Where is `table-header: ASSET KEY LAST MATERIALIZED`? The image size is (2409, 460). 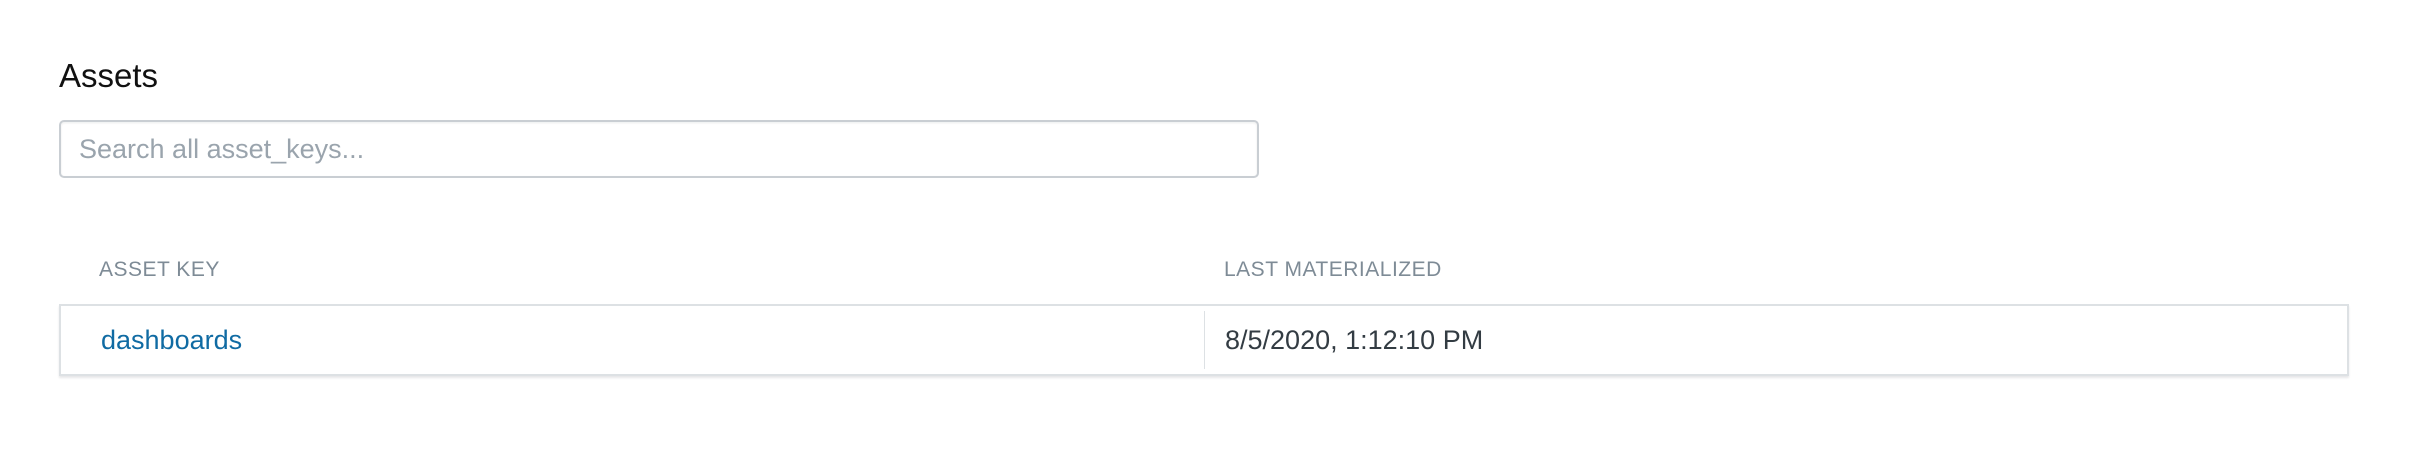 table-header: ASSET KEY LAST MATERIALIZED is located at coordinates (1204, 277).